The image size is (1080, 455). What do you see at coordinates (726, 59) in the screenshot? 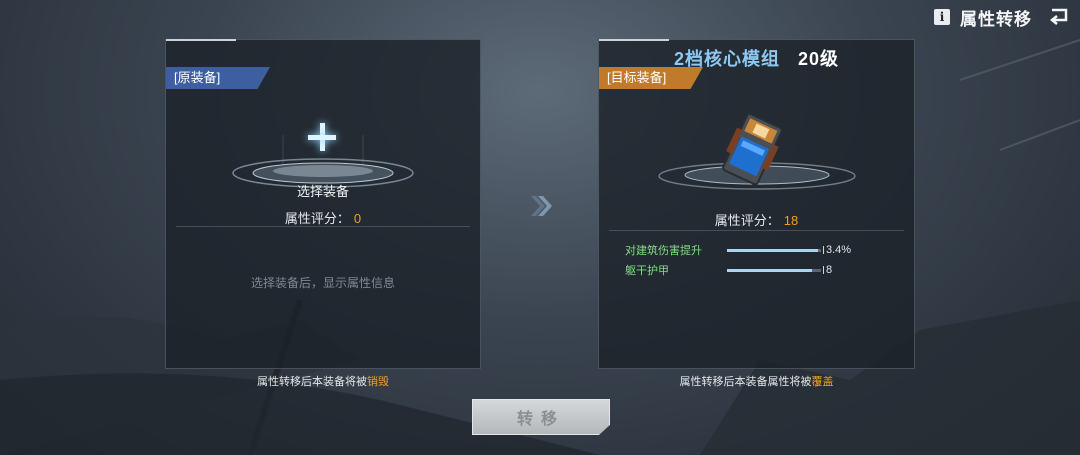
I see `equipment-tier: 2档核心模组` at bounding box center [726, 59].